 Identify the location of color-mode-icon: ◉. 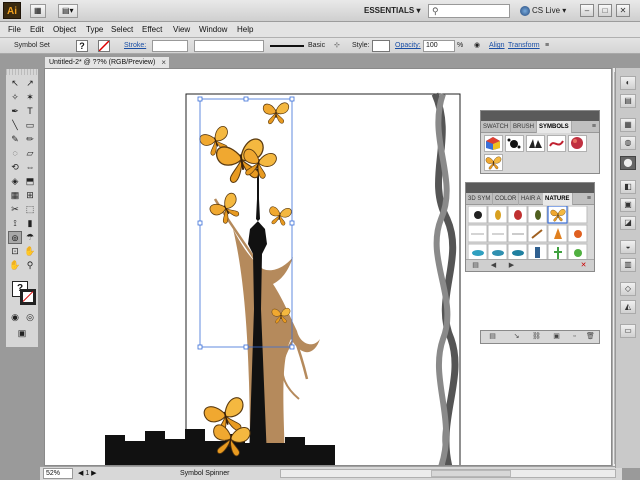
(15, 317).